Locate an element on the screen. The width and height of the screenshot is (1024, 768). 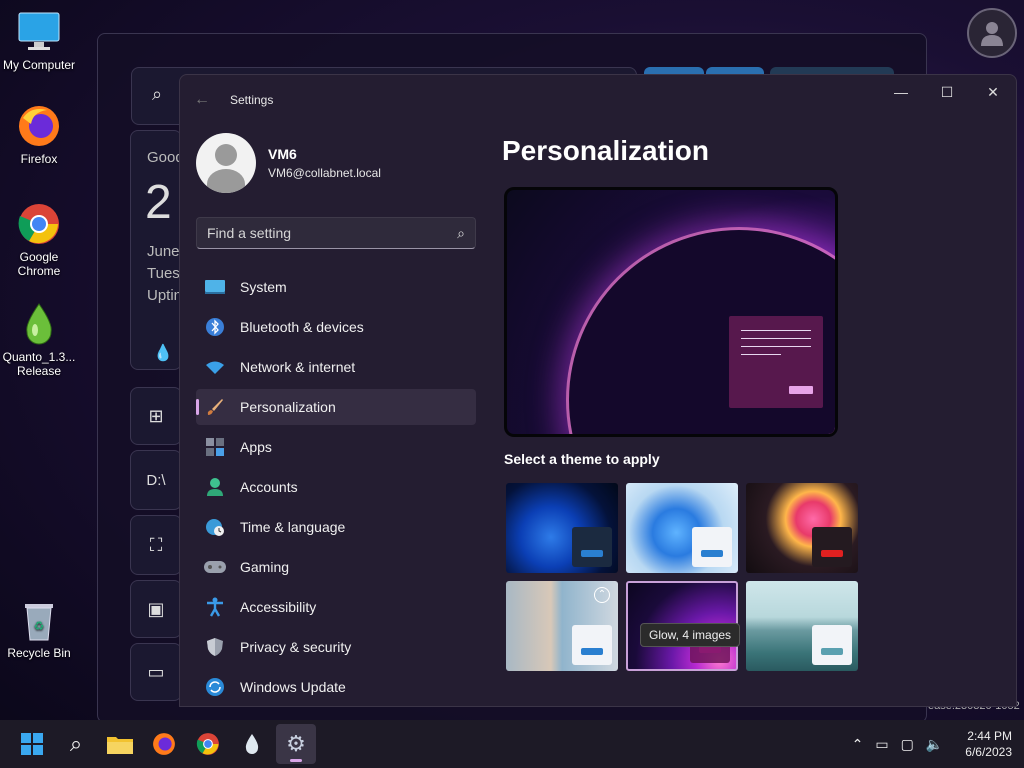
theme-tile-flow: ⌃ is located at coordinates (562, 626).